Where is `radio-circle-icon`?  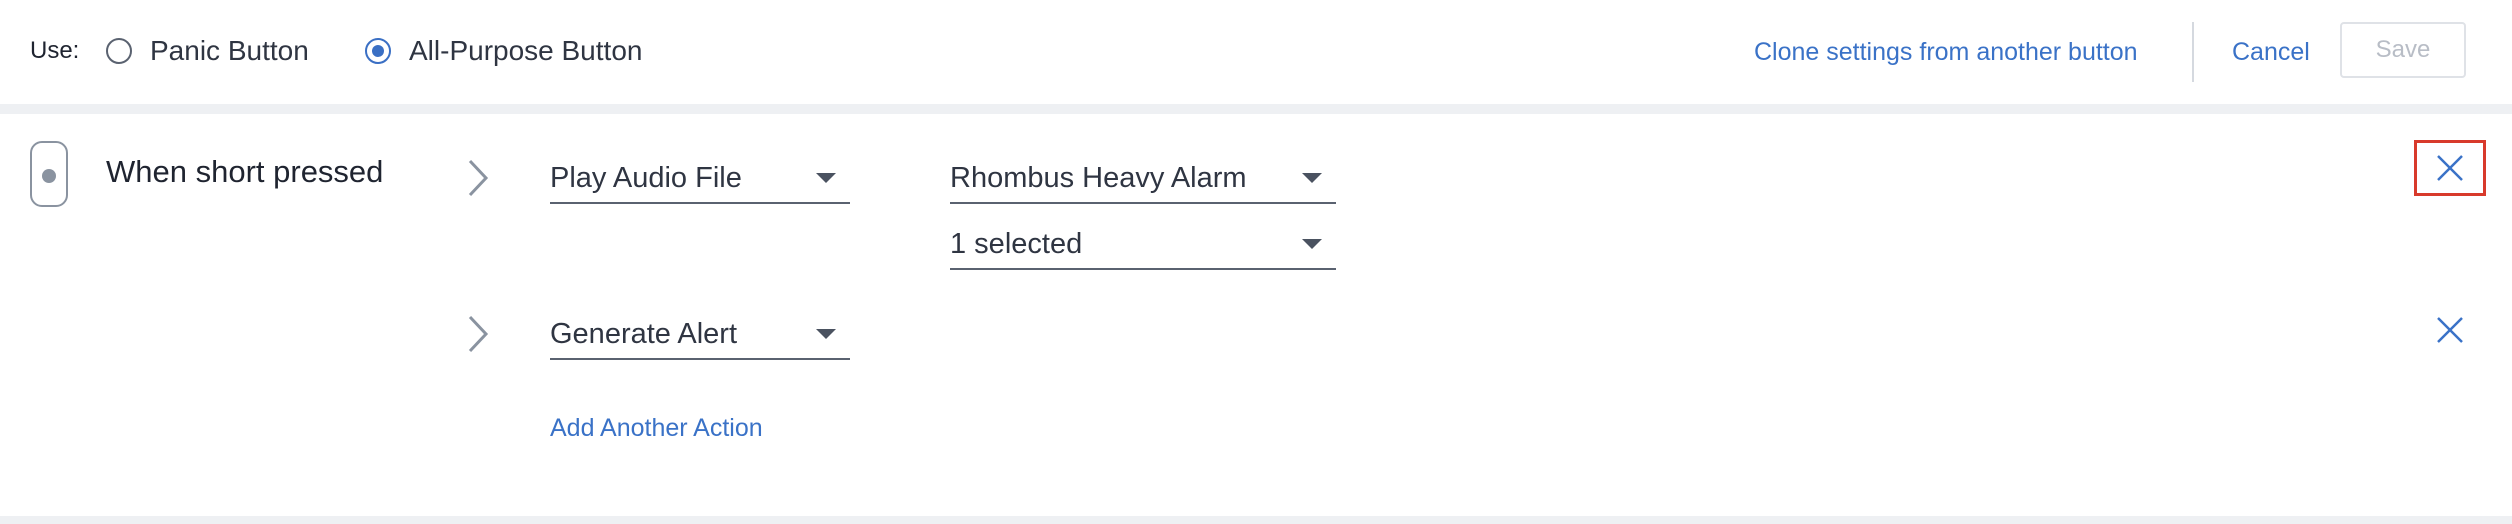
radio-circle-icon is located at coordinates (119, 51).